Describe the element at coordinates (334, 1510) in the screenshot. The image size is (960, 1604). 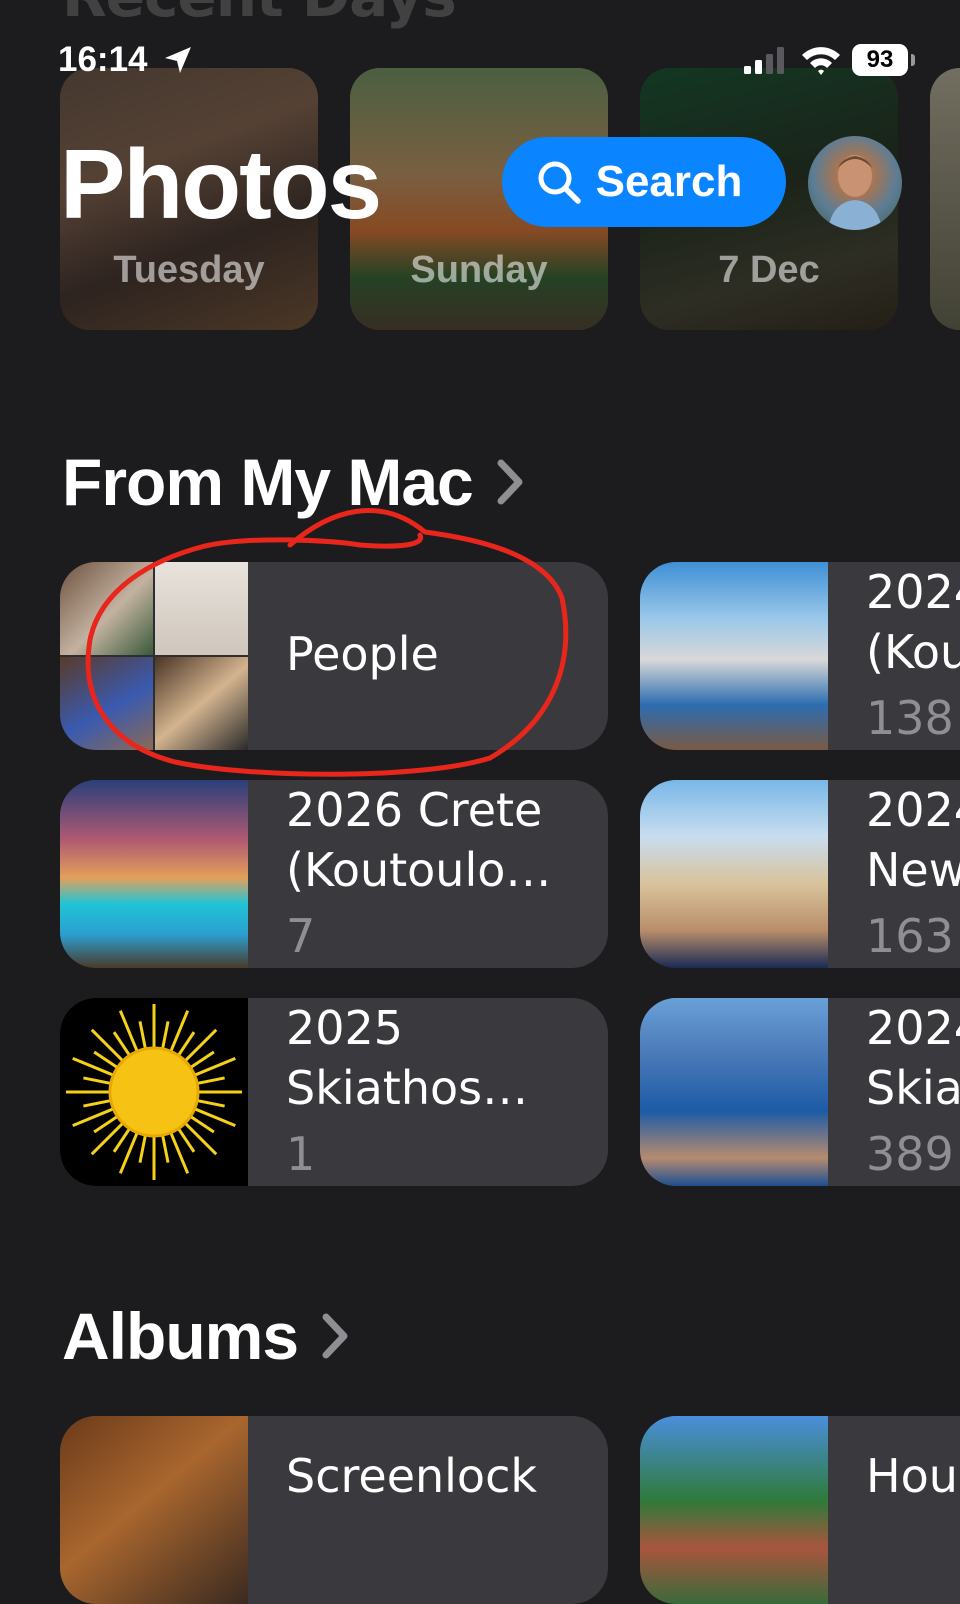
I see `album-card-screenlock: Screenlock` at that location.